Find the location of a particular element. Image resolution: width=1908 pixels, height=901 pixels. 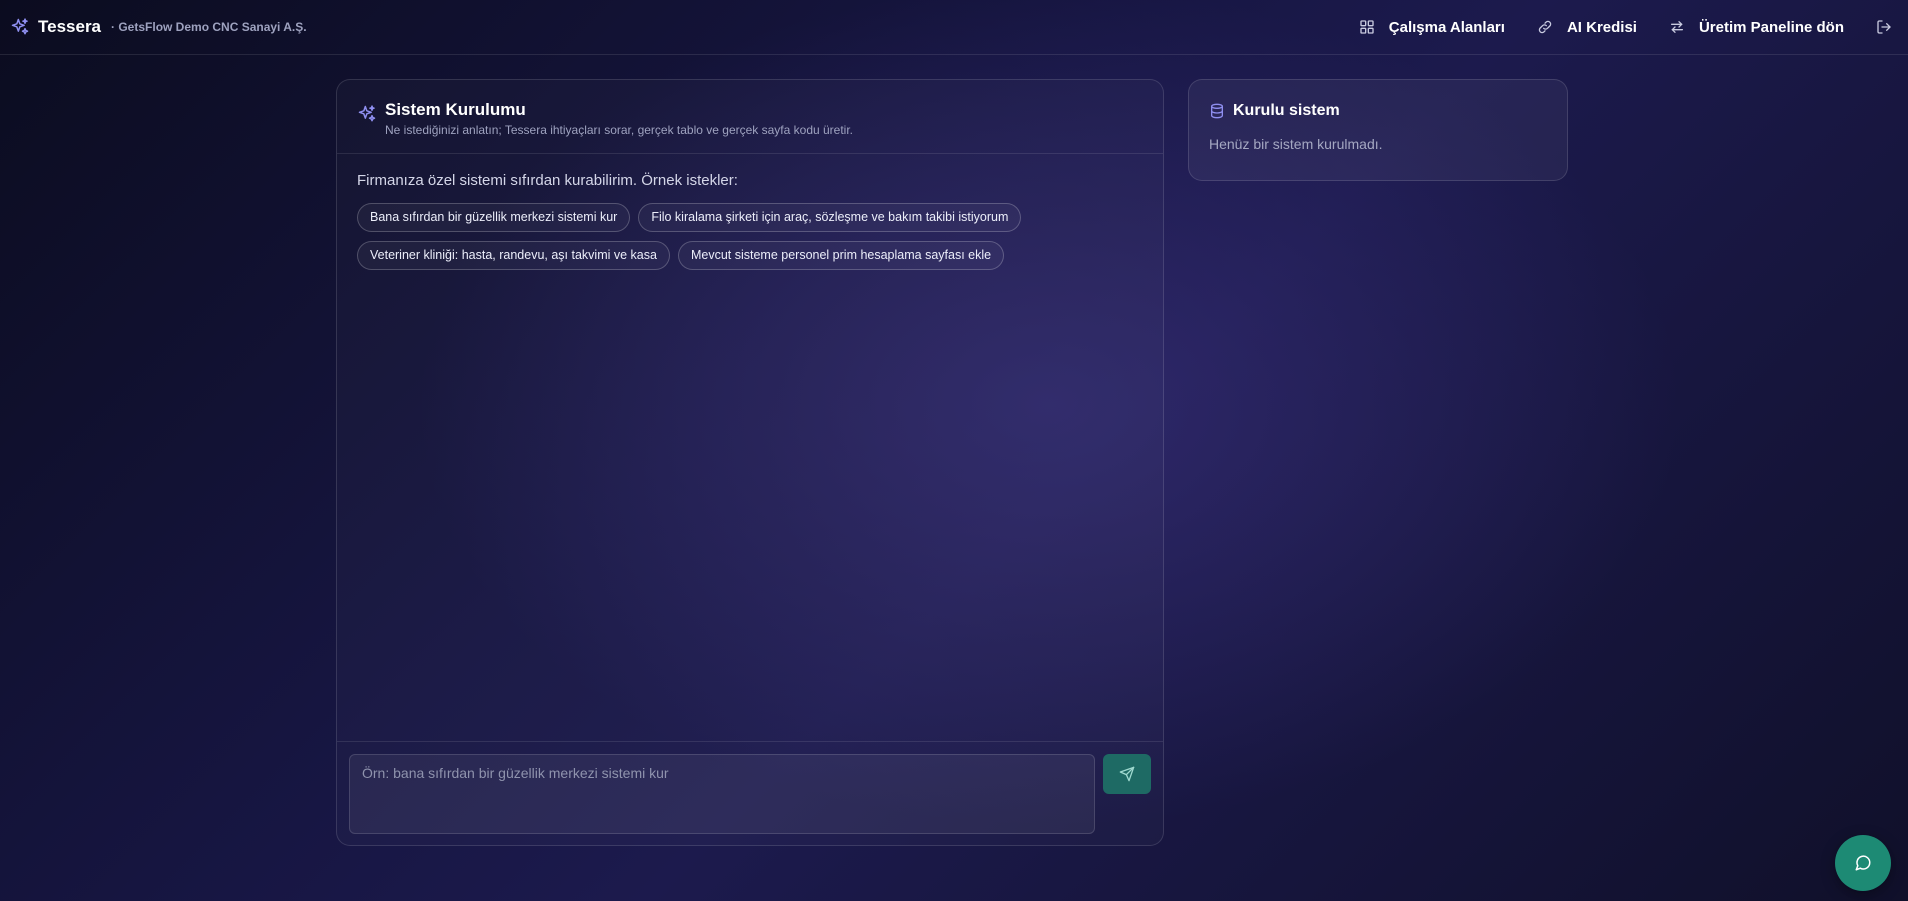

brand-name: Tessera is located at coordinates (70, 26).